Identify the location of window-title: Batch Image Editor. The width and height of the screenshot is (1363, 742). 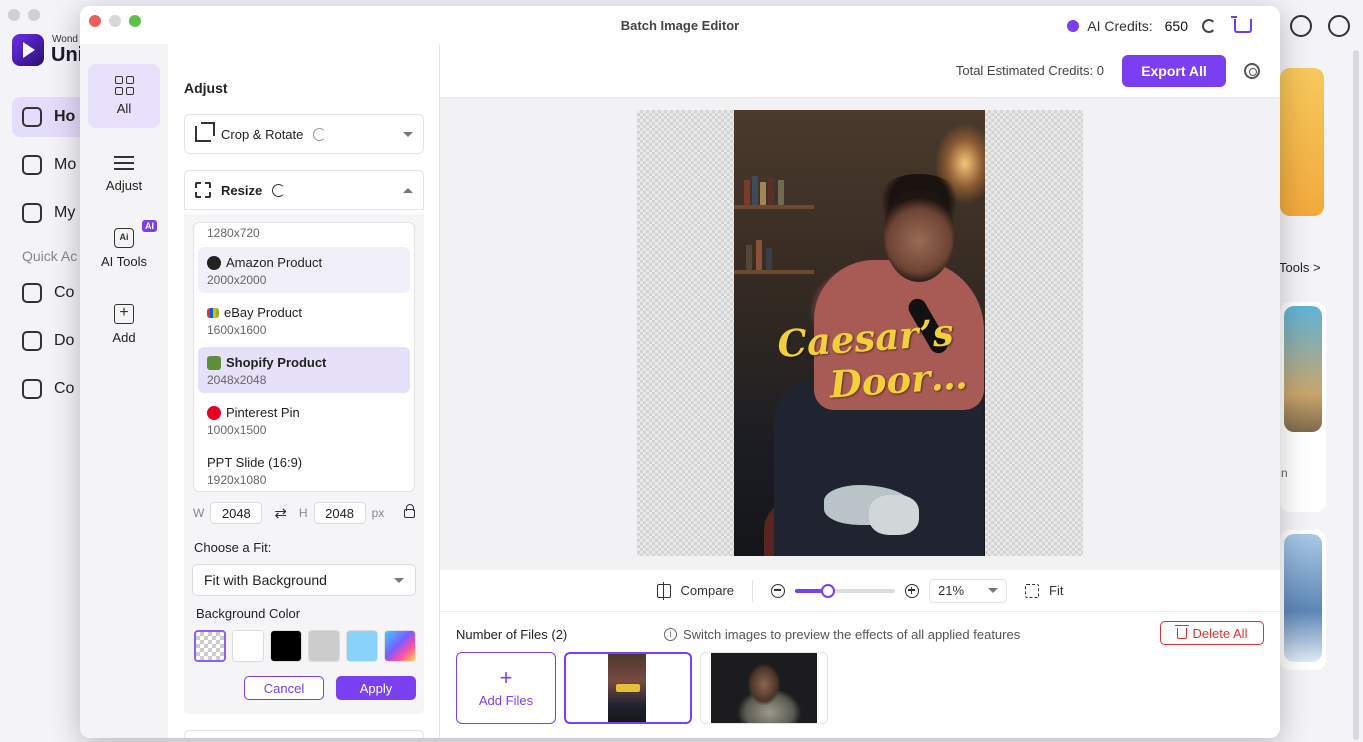
(680, 25).